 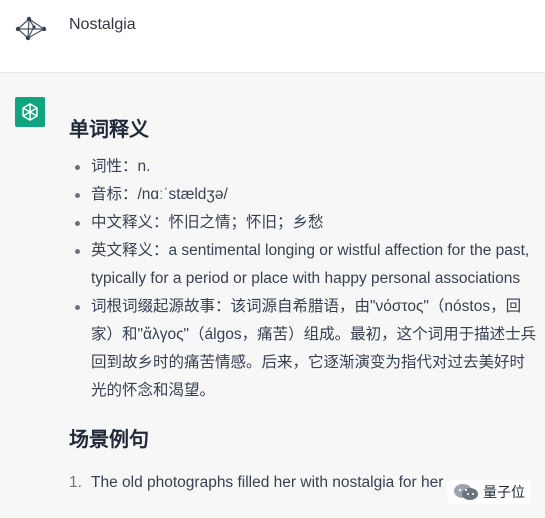 What do you see at coordinates (304, 223) in the screenshot?
I see `list-item-chinese-meaning: 中文释义：怀旧之情；怀旧；乡愁` at bounding box center [304, 223].